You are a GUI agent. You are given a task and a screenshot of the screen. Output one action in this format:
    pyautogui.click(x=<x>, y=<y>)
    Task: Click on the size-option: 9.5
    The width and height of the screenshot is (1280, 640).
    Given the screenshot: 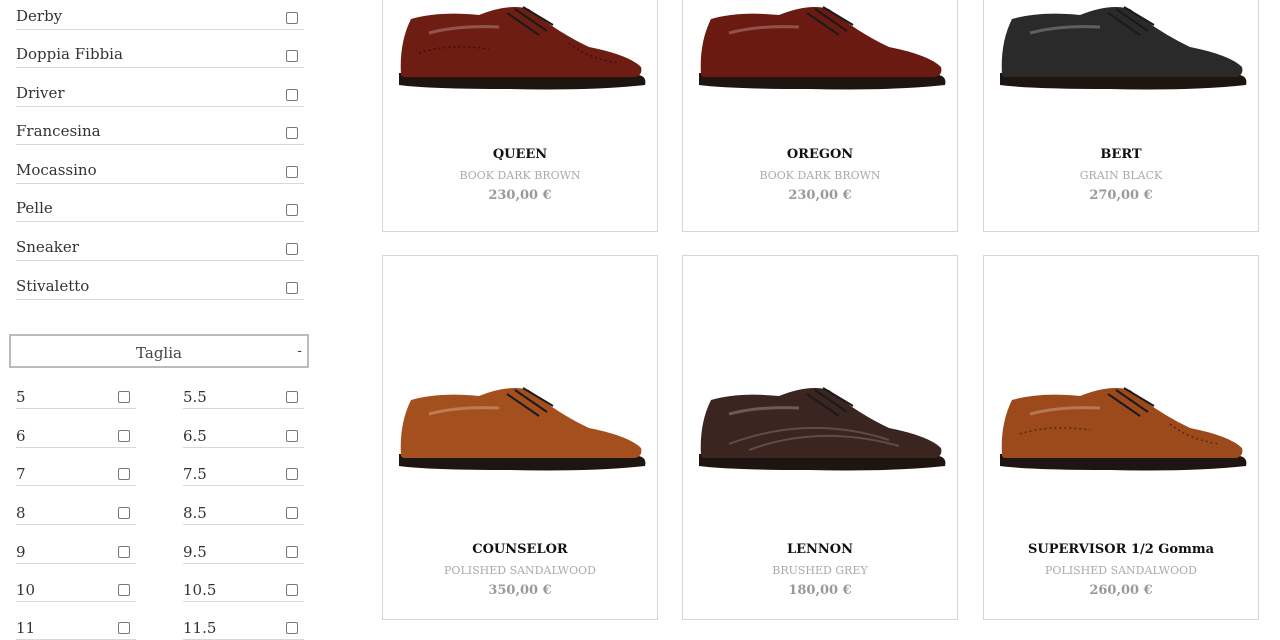 What is the action you would take?
    pyautogui.click(x=243, y=550)
    